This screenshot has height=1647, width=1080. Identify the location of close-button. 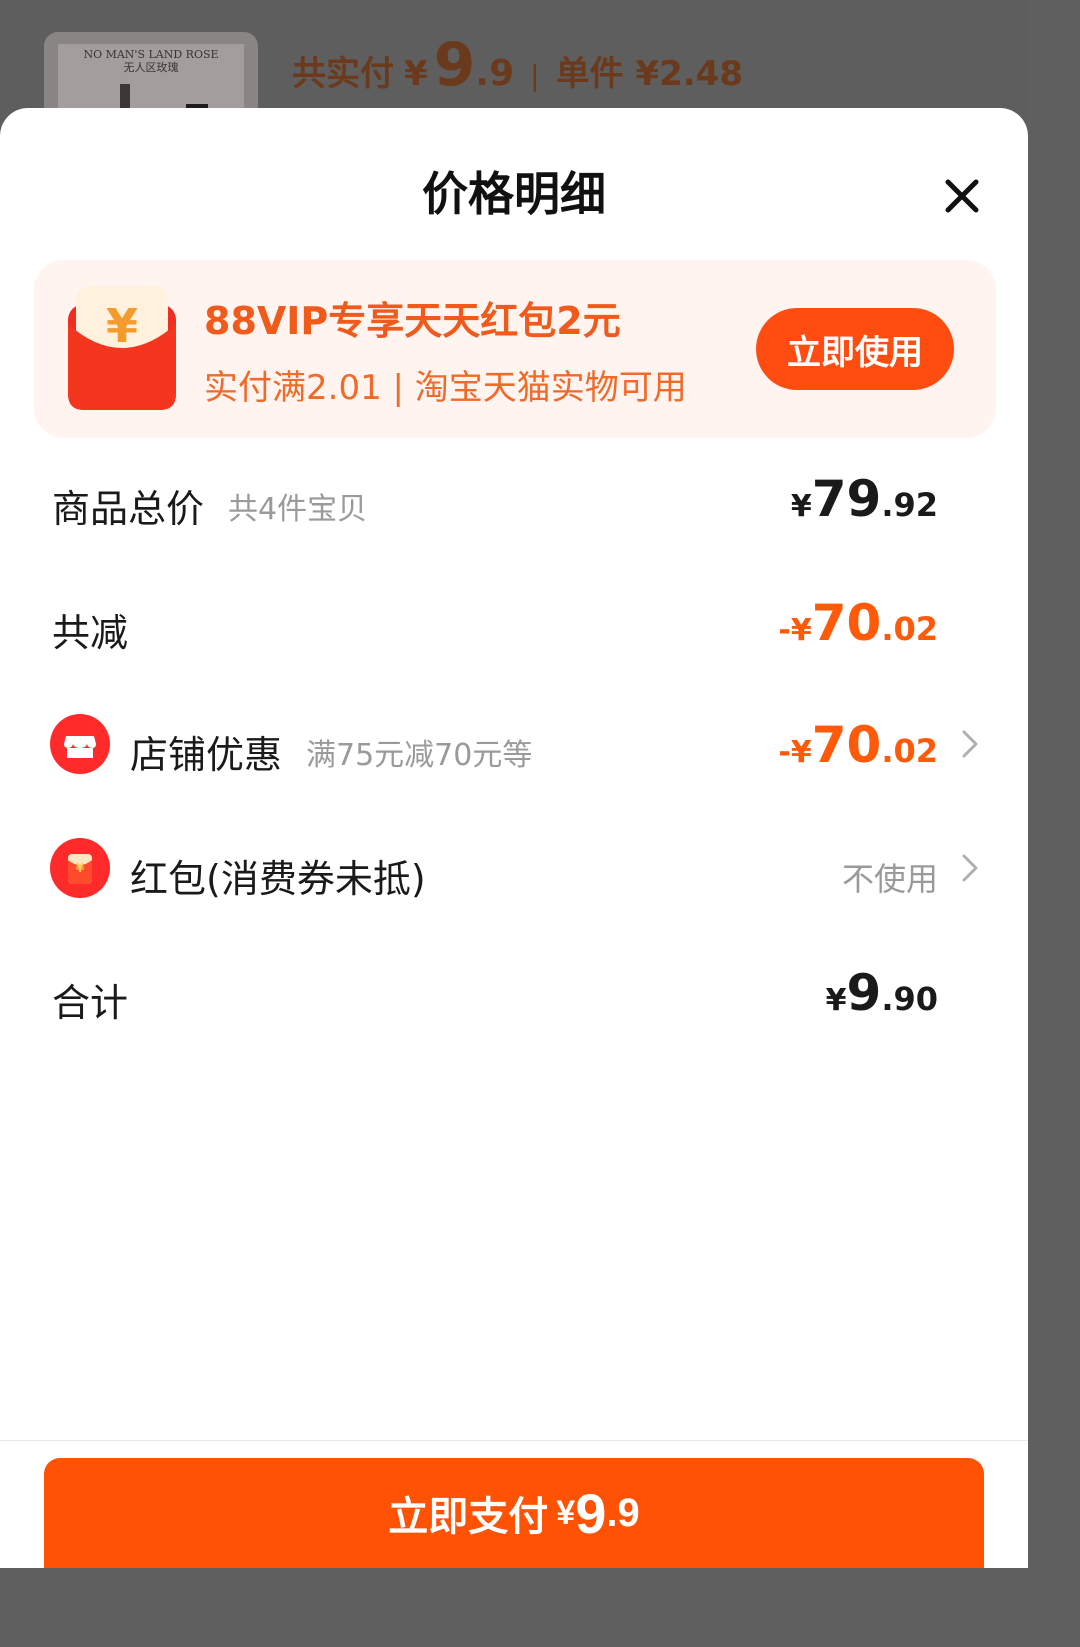
(962, 196).